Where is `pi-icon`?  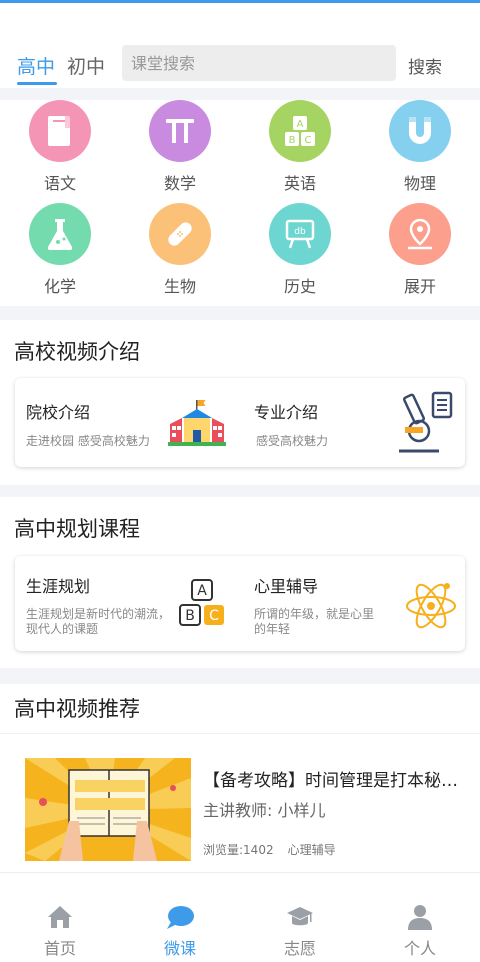
pi-icon is located at coordinates (180, 131).